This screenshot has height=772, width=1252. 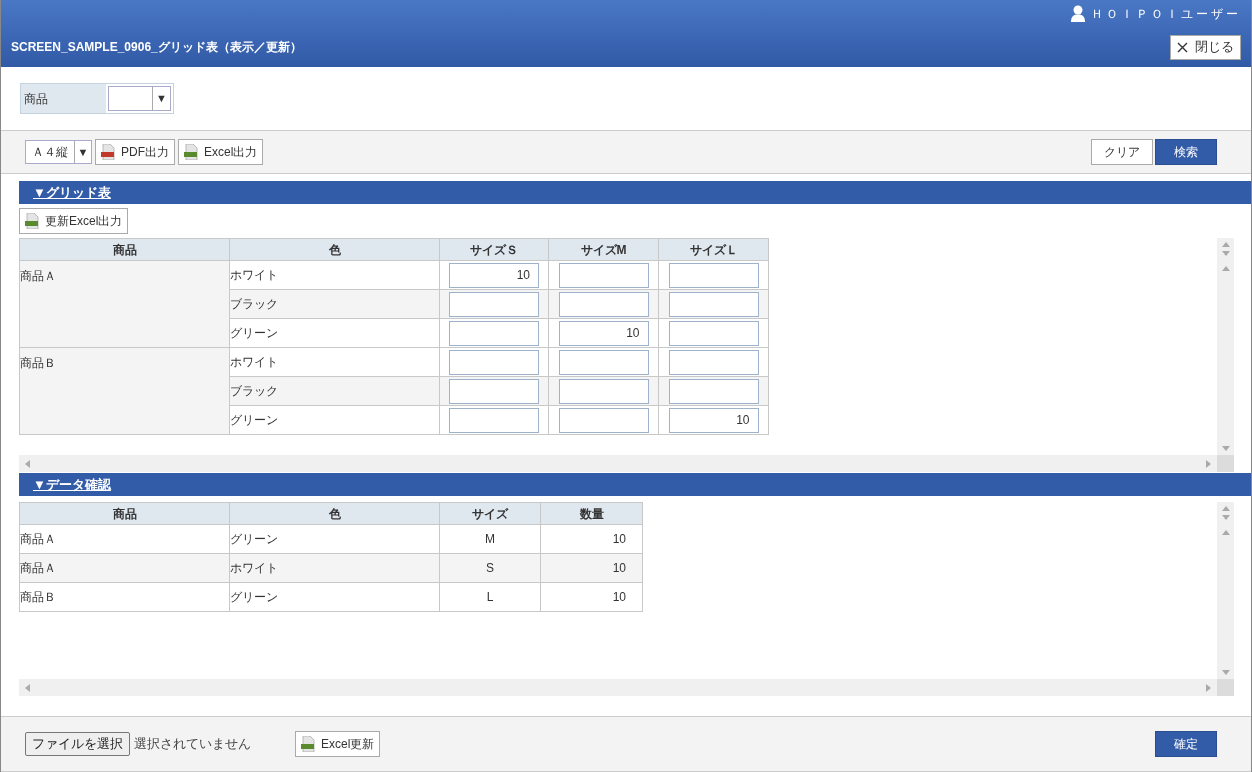 What do you see at coordinates (221, 152) in the screenshot?
I see `excel-export-button: Excel出力` at bounding box center [221, 152].